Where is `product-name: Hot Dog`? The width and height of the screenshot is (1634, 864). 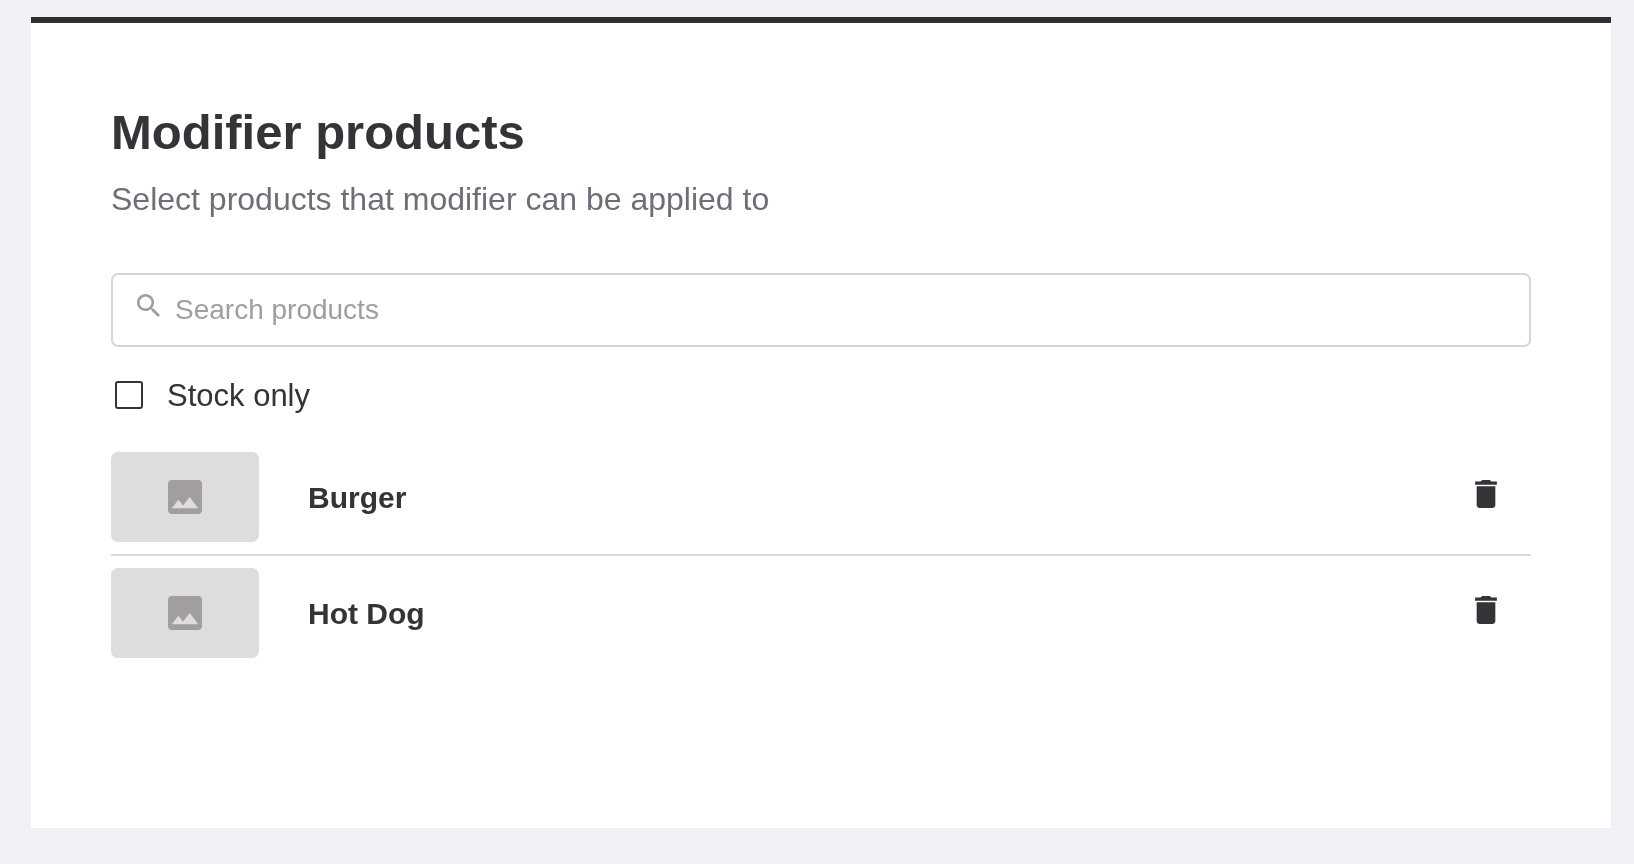
product-name: Hot Dog is located at coordinates (366, 613).